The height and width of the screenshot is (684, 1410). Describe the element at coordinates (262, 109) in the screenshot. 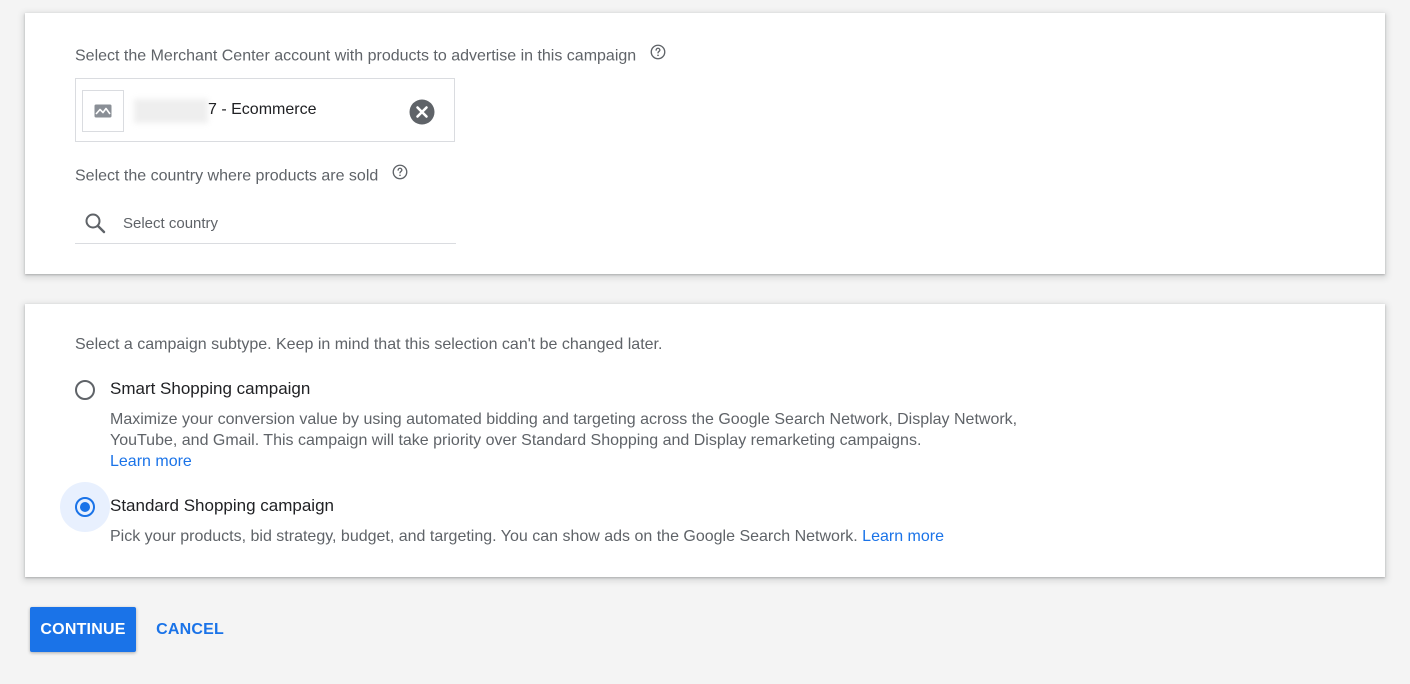

I see `merchant-account-name: 7 - Ecommerce` at that location.